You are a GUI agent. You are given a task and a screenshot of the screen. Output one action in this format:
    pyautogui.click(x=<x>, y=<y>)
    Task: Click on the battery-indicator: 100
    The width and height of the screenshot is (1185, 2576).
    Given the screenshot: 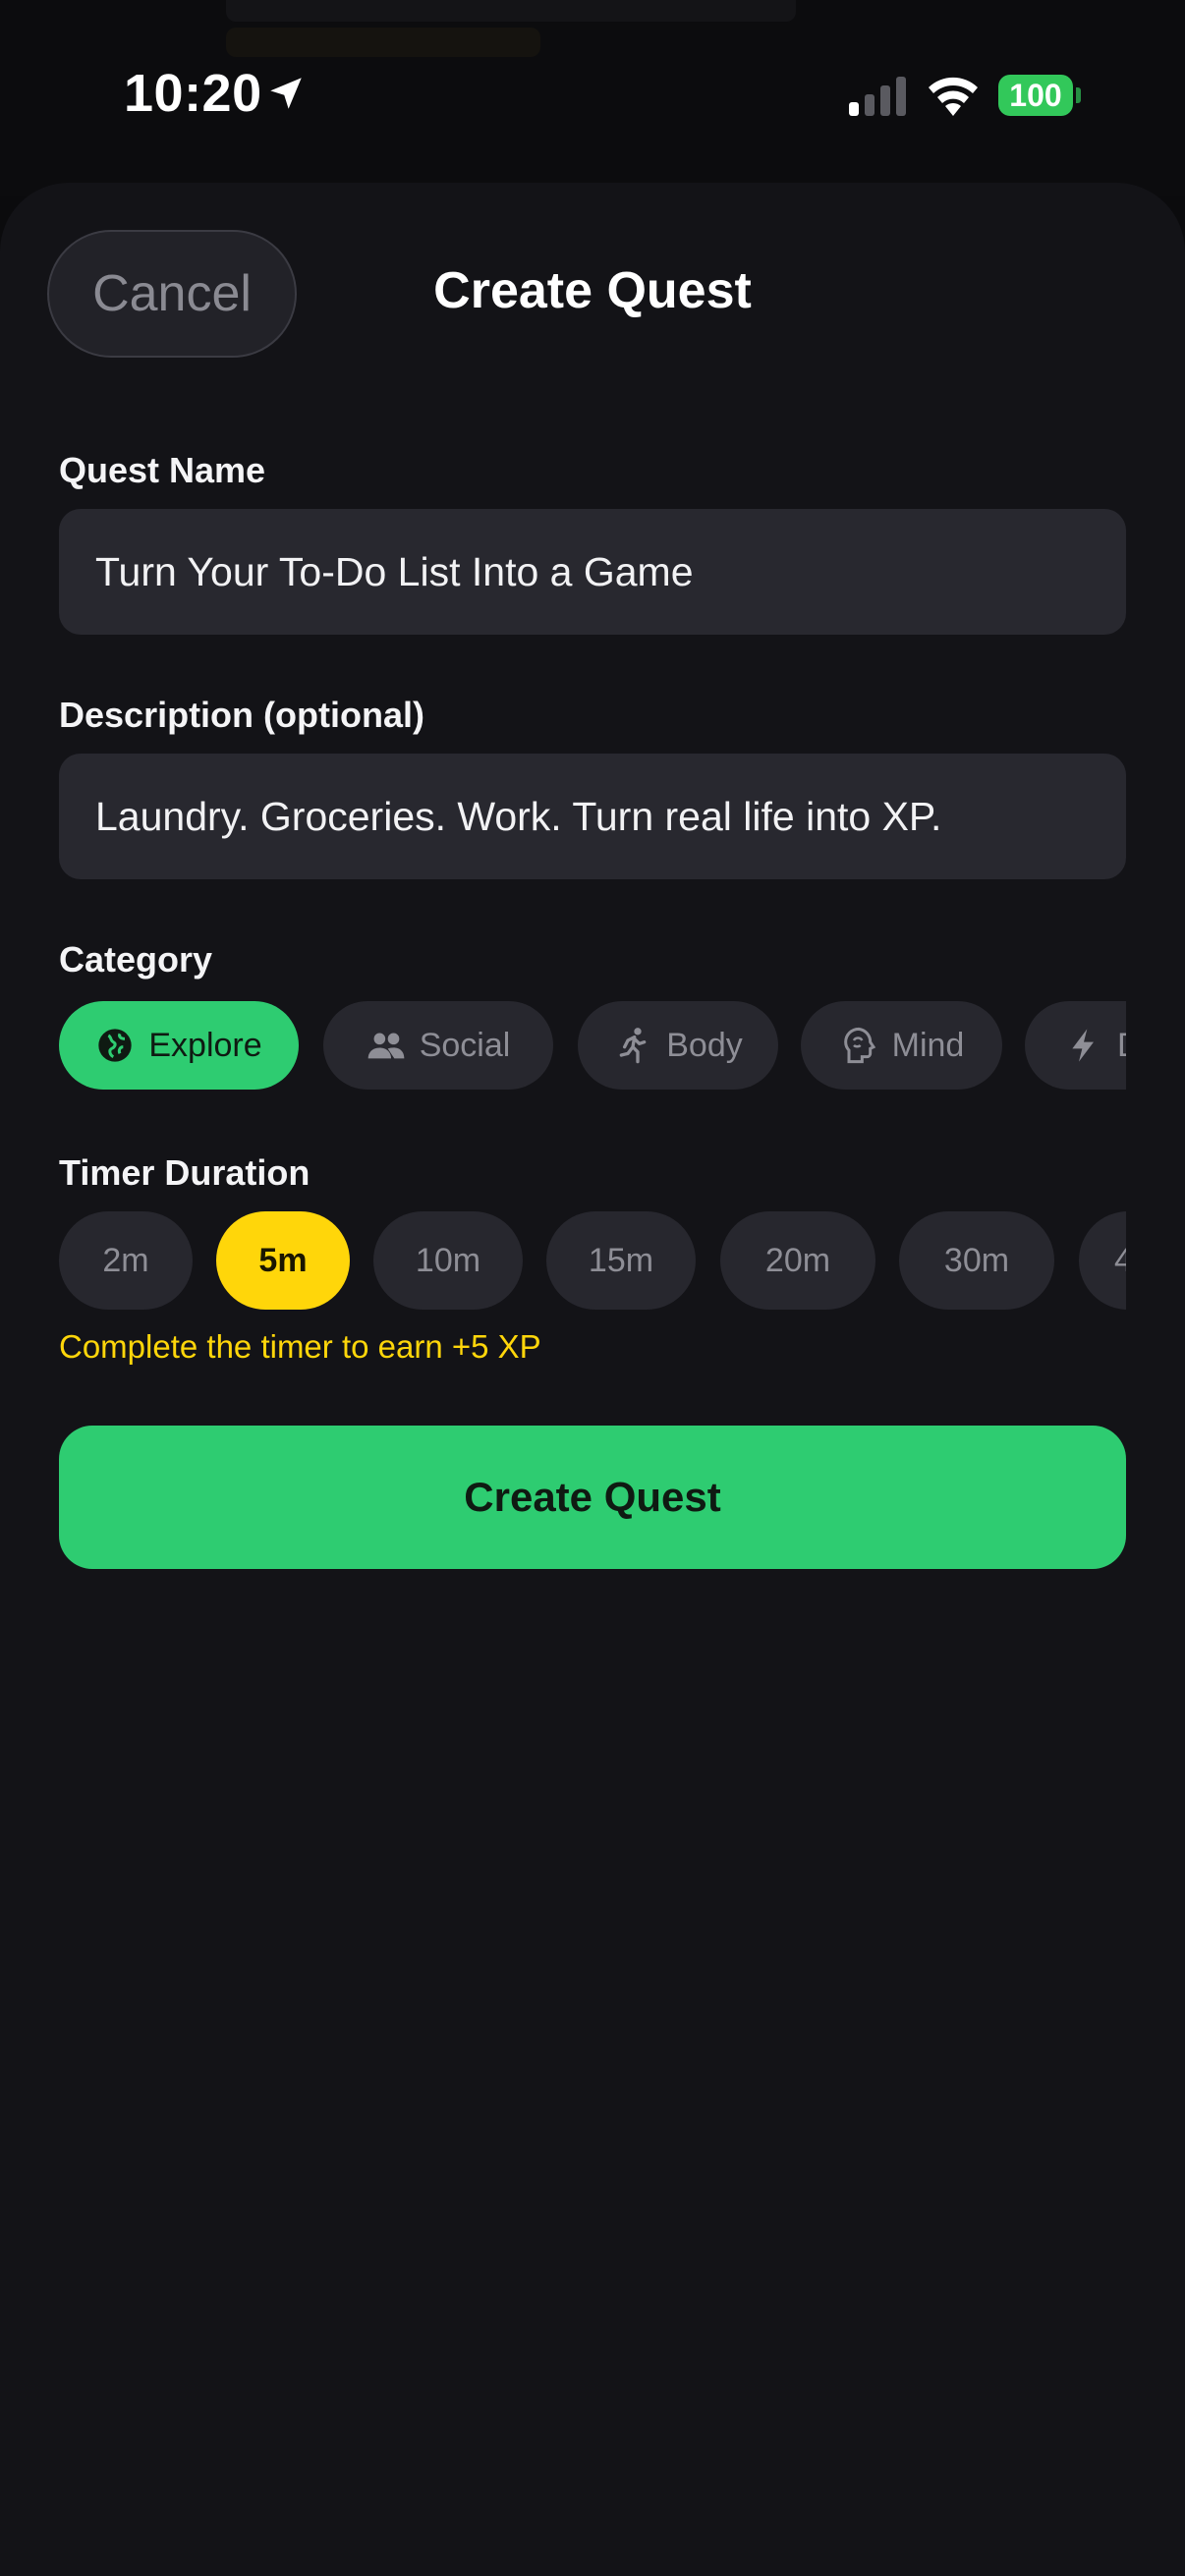 What is the action you would take?
    pyautogui.click(x=1040, y=95)
    